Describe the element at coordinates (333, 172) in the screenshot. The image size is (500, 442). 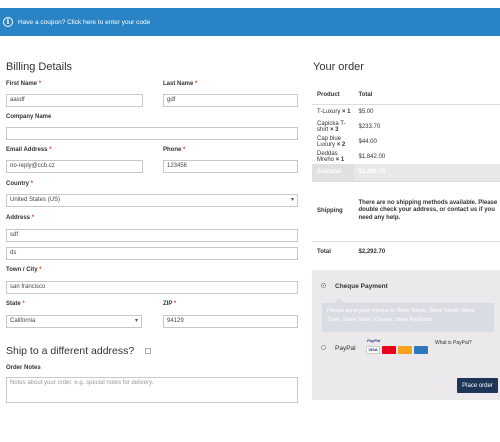
I see `subtotal-label: Subtotal` at that location.